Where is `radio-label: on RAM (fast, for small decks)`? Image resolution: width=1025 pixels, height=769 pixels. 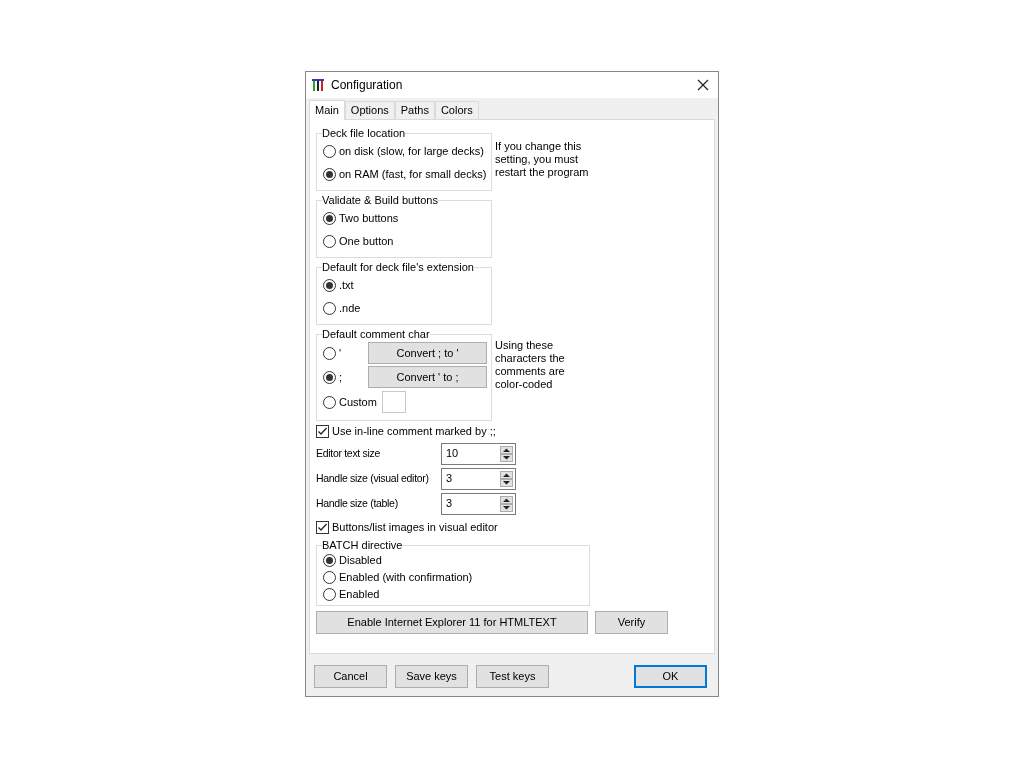
radio-label: on RAM (fast, for small decks) is located at coordinates (413, 175).